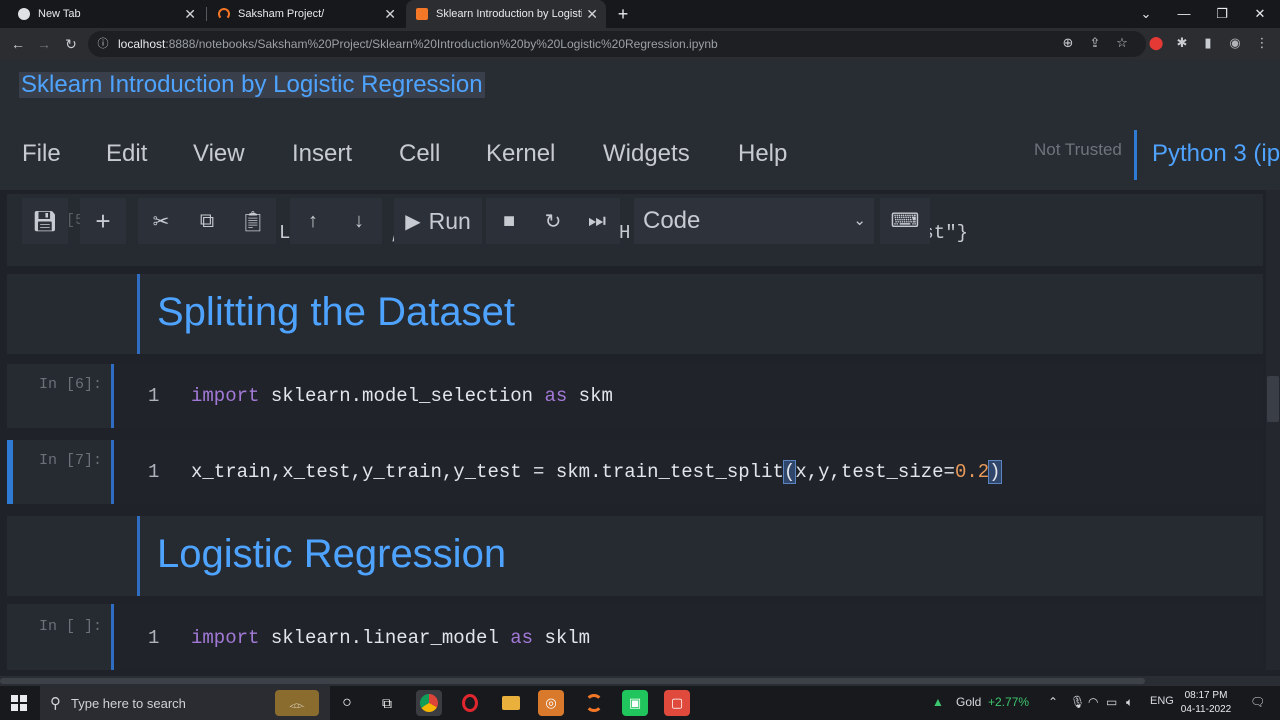 The height and width of the screenshot is (720, 1280). Describe the element at coordinates (1077, 702) in the screenshot. I see `microphone-icon: 🎙︎` at that location.